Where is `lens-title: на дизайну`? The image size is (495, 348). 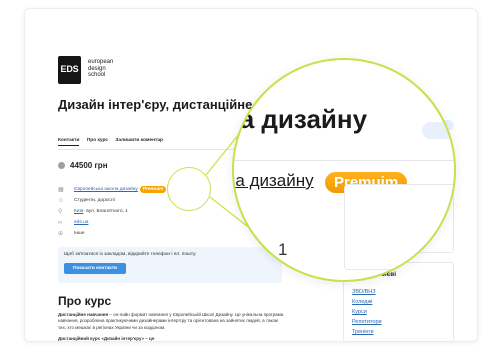 lens-title: на дизайну is located at coordinates (300, 119).